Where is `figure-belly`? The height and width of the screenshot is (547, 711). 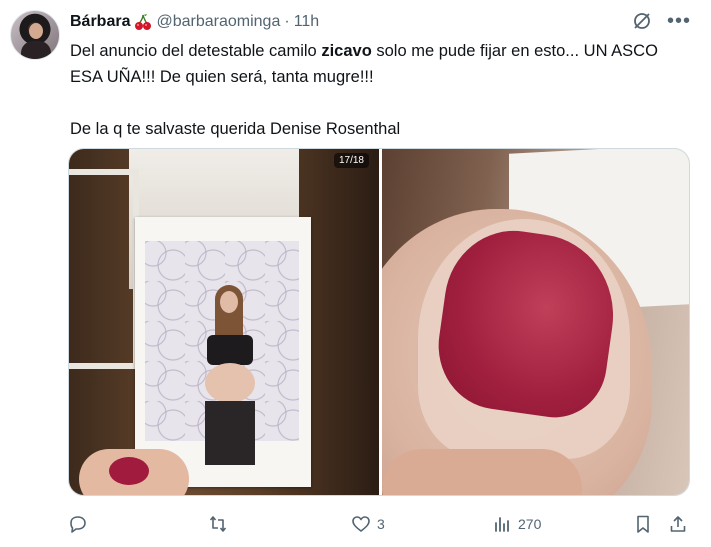
figure-belly is located at coordinates (230, 383).